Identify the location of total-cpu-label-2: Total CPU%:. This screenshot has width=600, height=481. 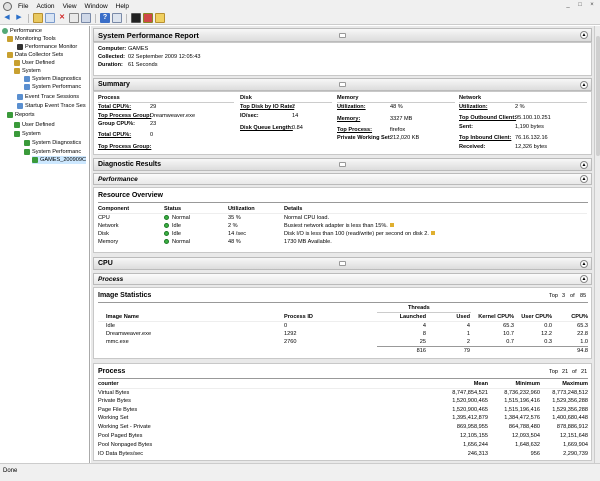
(114, 135).